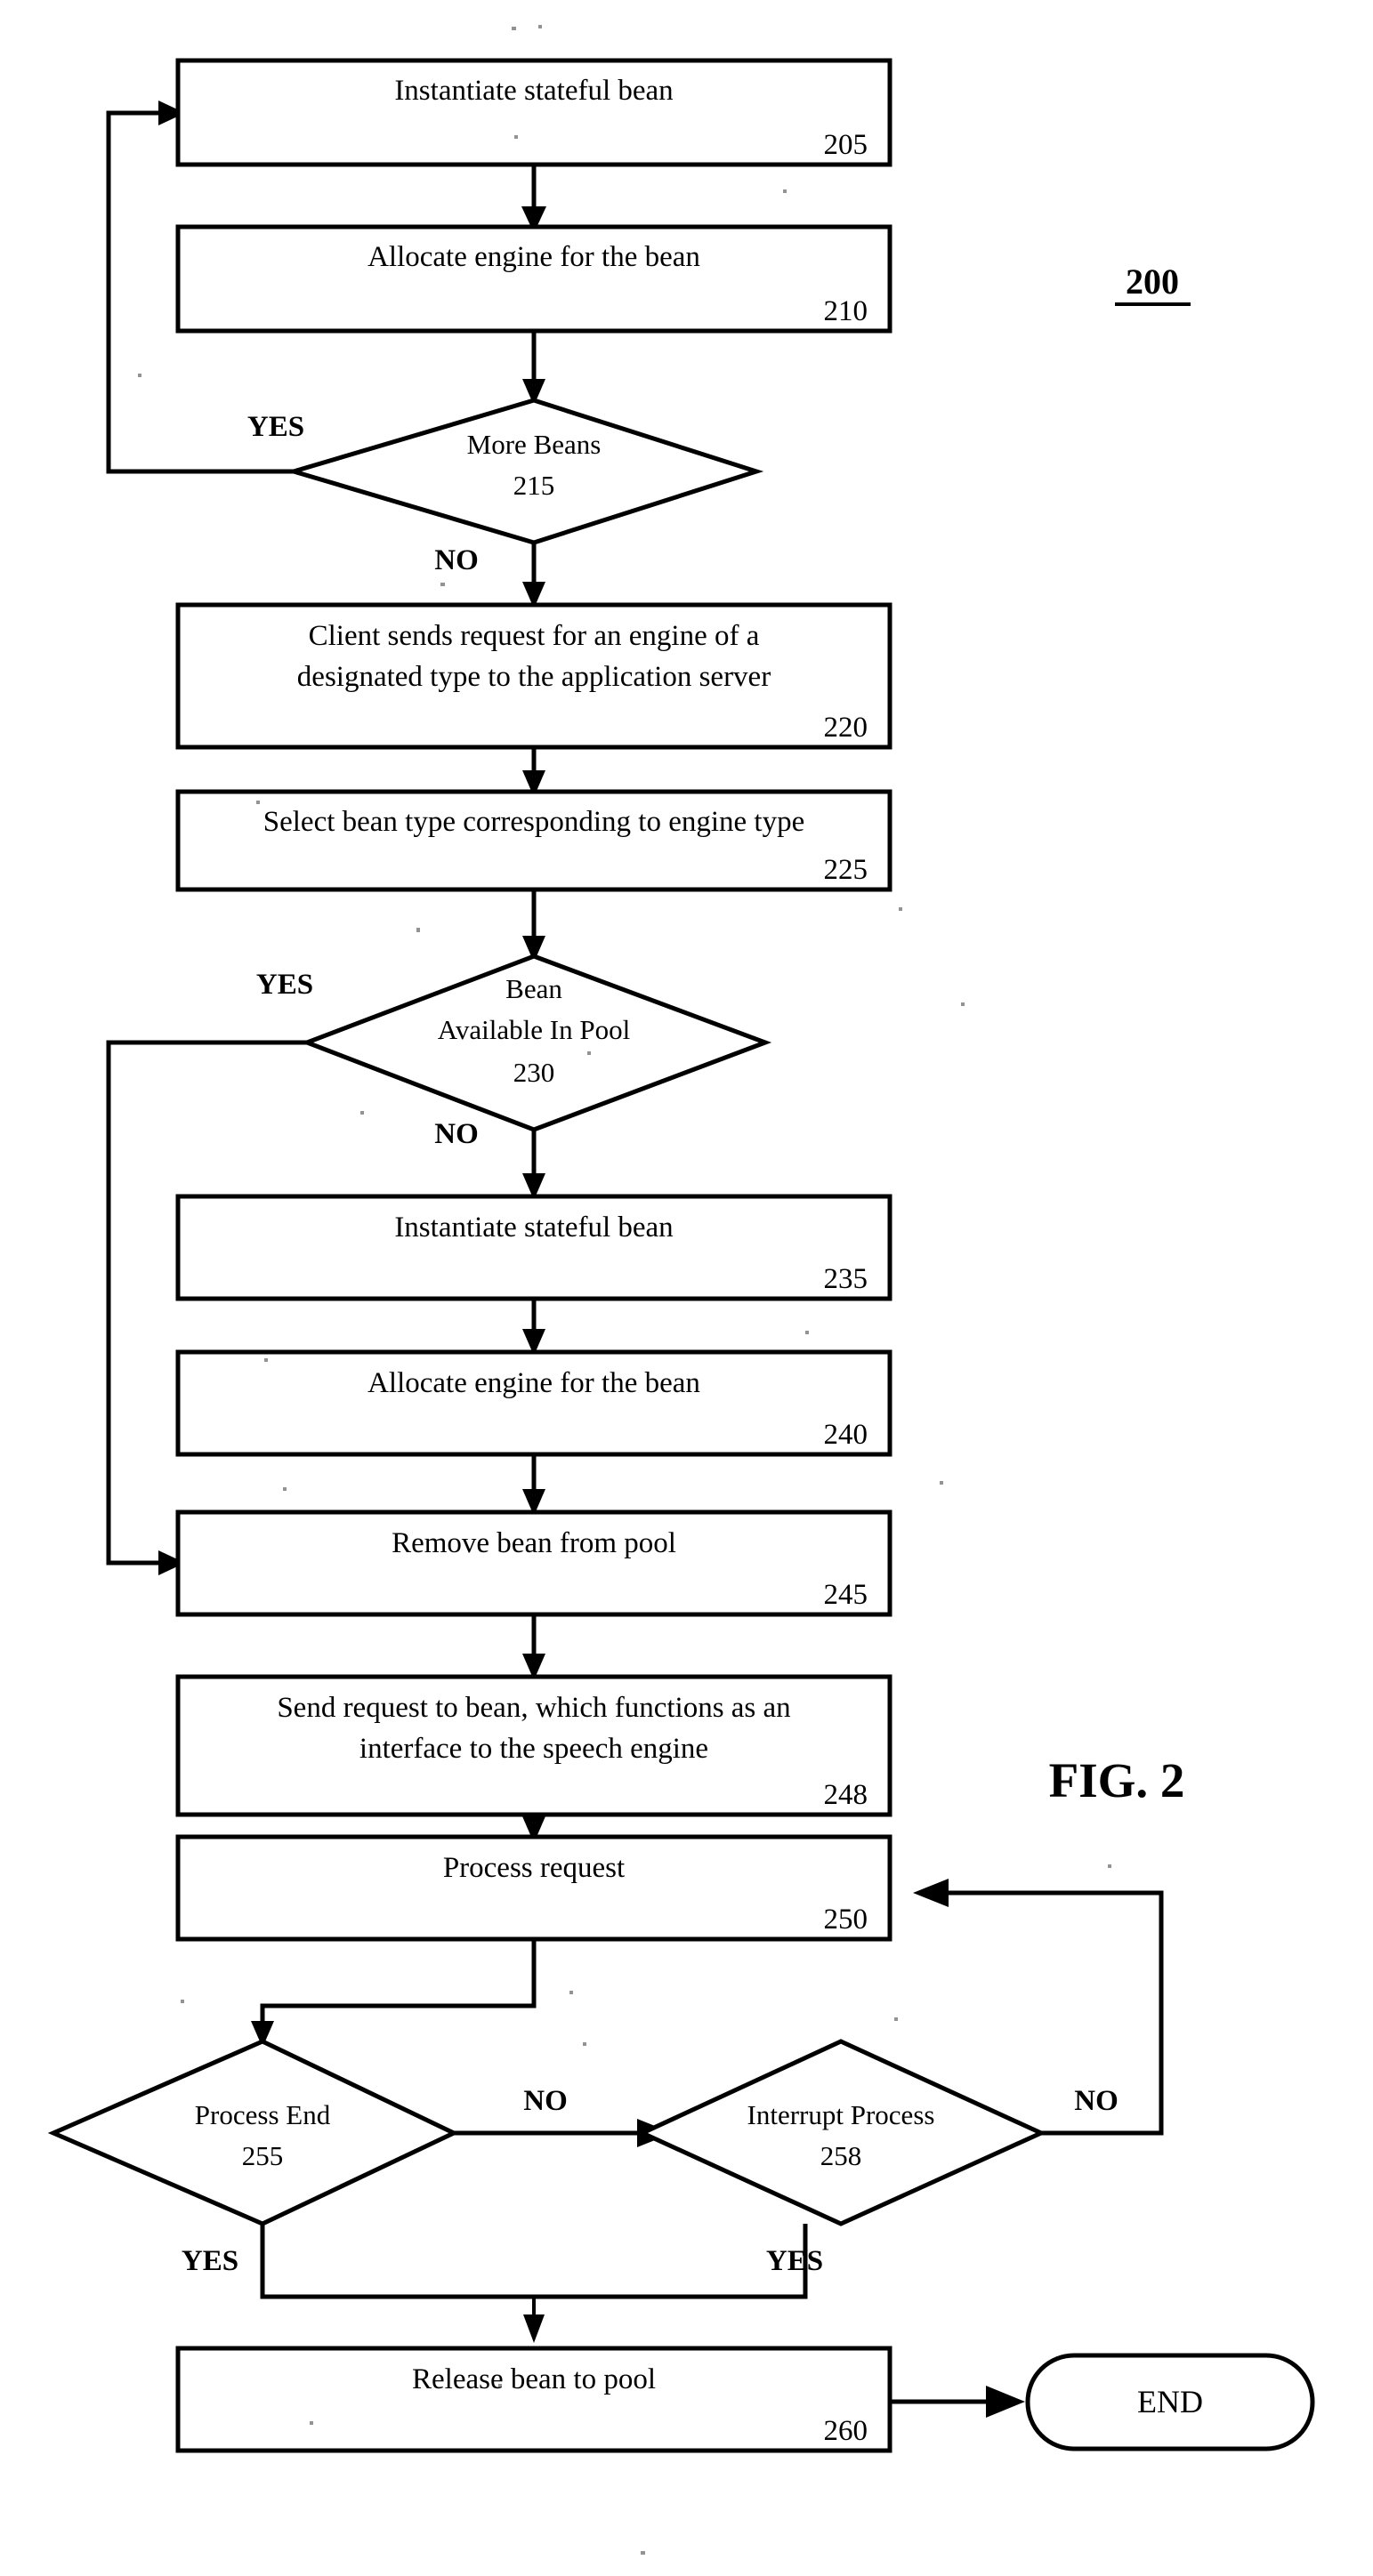  I want to click on node-230-bean-available-in-pool-decision: Bean Available In Pool 230, so click(536, 1043).